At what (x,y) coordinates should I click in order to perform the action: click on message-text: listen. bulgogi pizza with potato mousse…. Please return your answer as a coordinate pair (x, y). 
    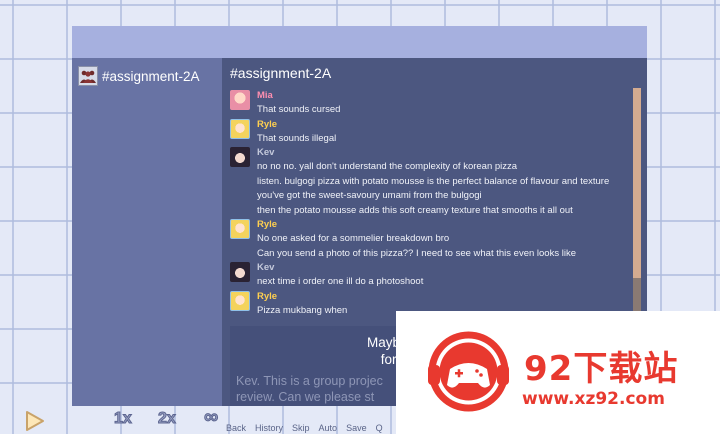
    Looking at the image, I should click on (433, 181).